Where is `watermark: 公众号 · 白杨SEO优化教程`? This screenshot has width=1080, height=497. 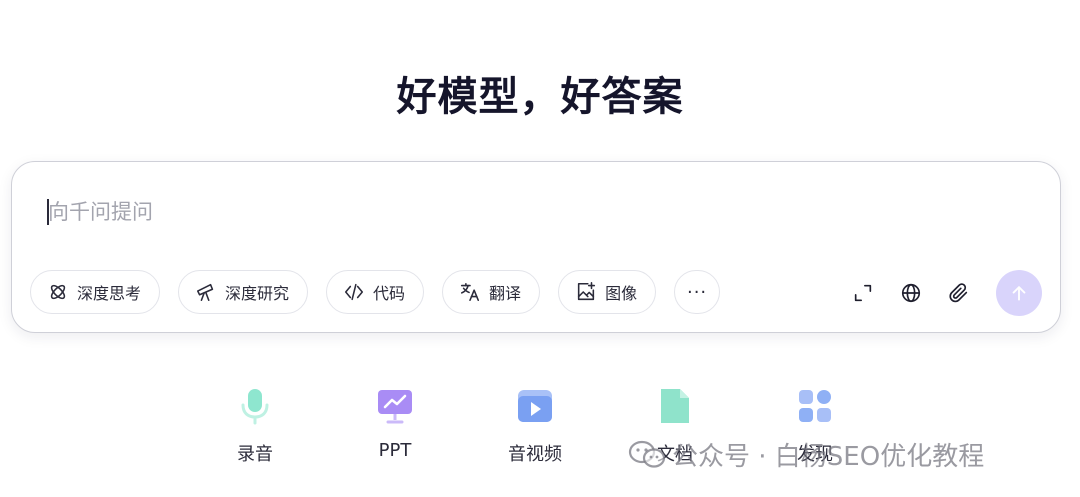
watermark: 公众号 · 白杨SEO优化教程 is located at coordinates (806, 454).